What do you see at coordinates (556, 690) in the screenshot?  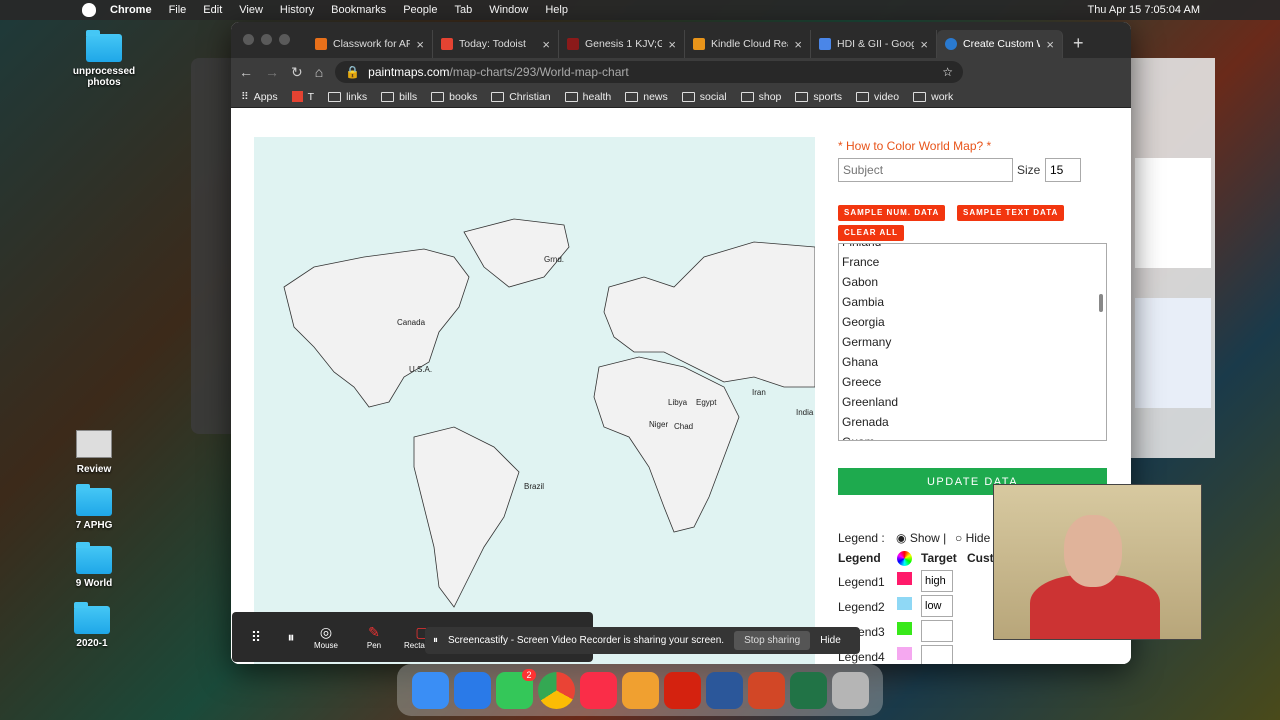 I see `chrome-icon` at bounding box center [556, 690].